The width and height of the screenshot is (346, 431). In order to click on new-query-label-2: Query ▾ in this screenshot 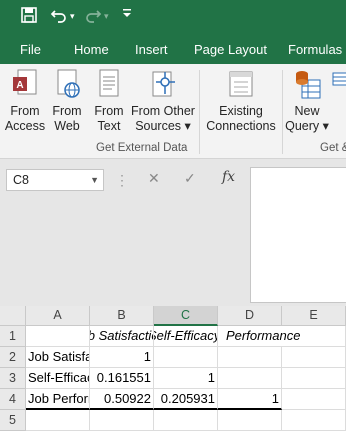, I will do `click(307, 126)`.